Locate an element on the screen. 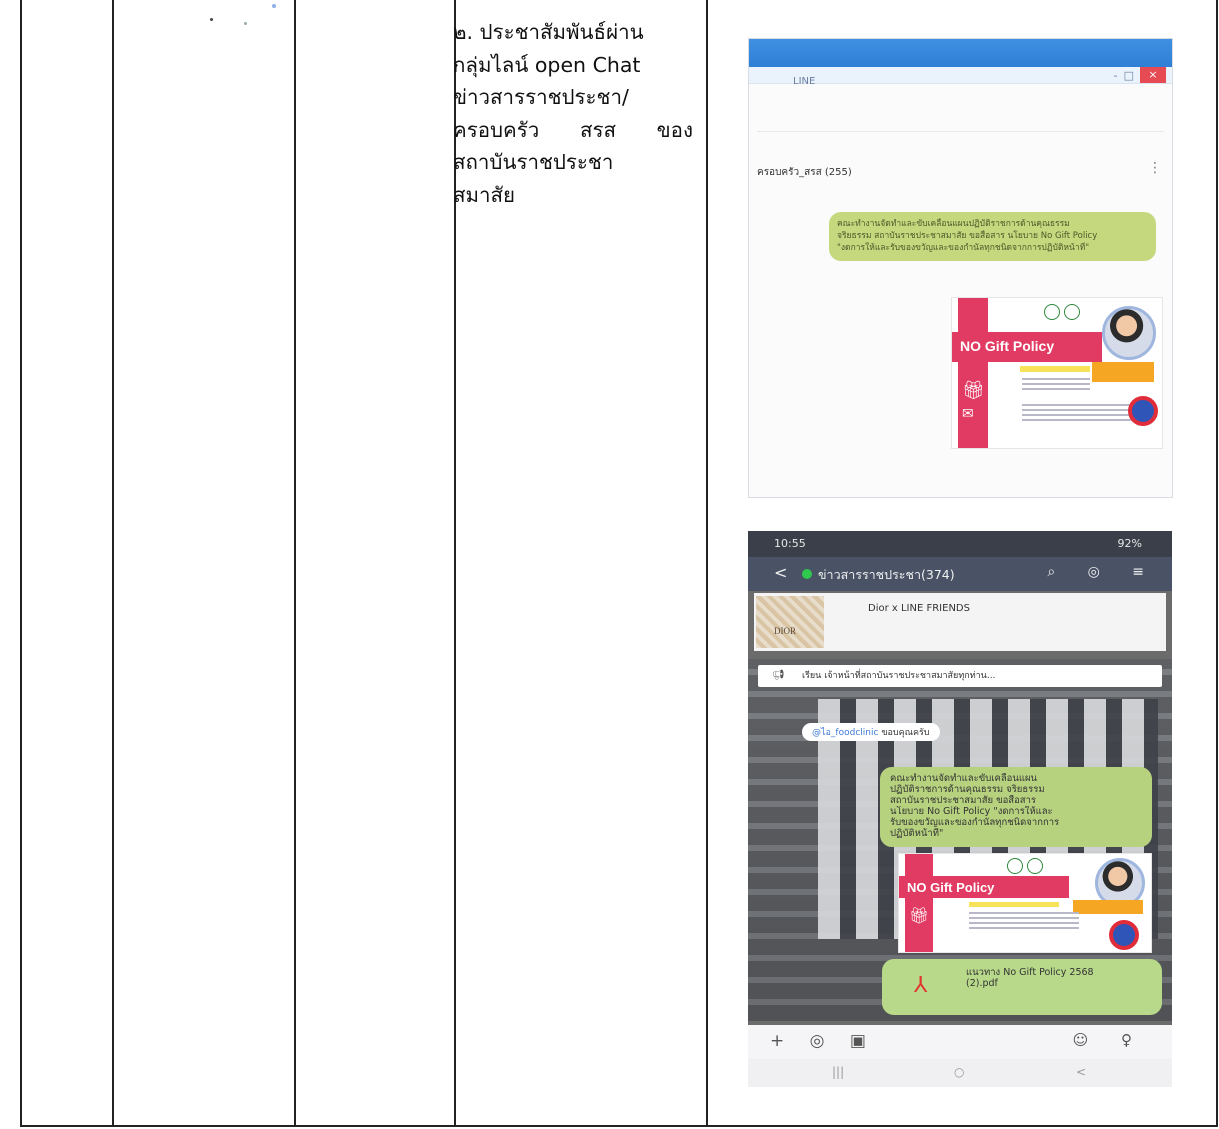  message-line: สถาบันราชประชาสมาสัย ขอสื่อสาร is located at coordinates (963, 800).